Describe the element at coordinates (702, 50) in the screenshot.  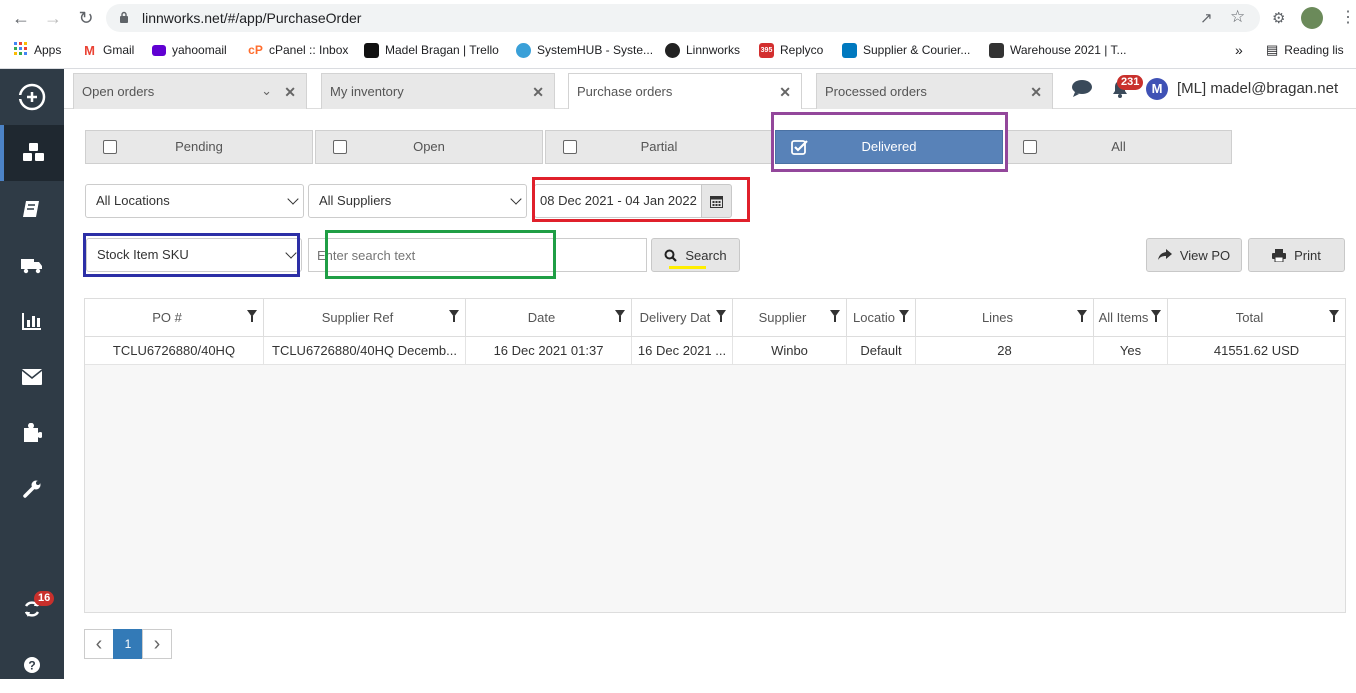
I see `bookmark-linnworks: Linnworks` at that location.